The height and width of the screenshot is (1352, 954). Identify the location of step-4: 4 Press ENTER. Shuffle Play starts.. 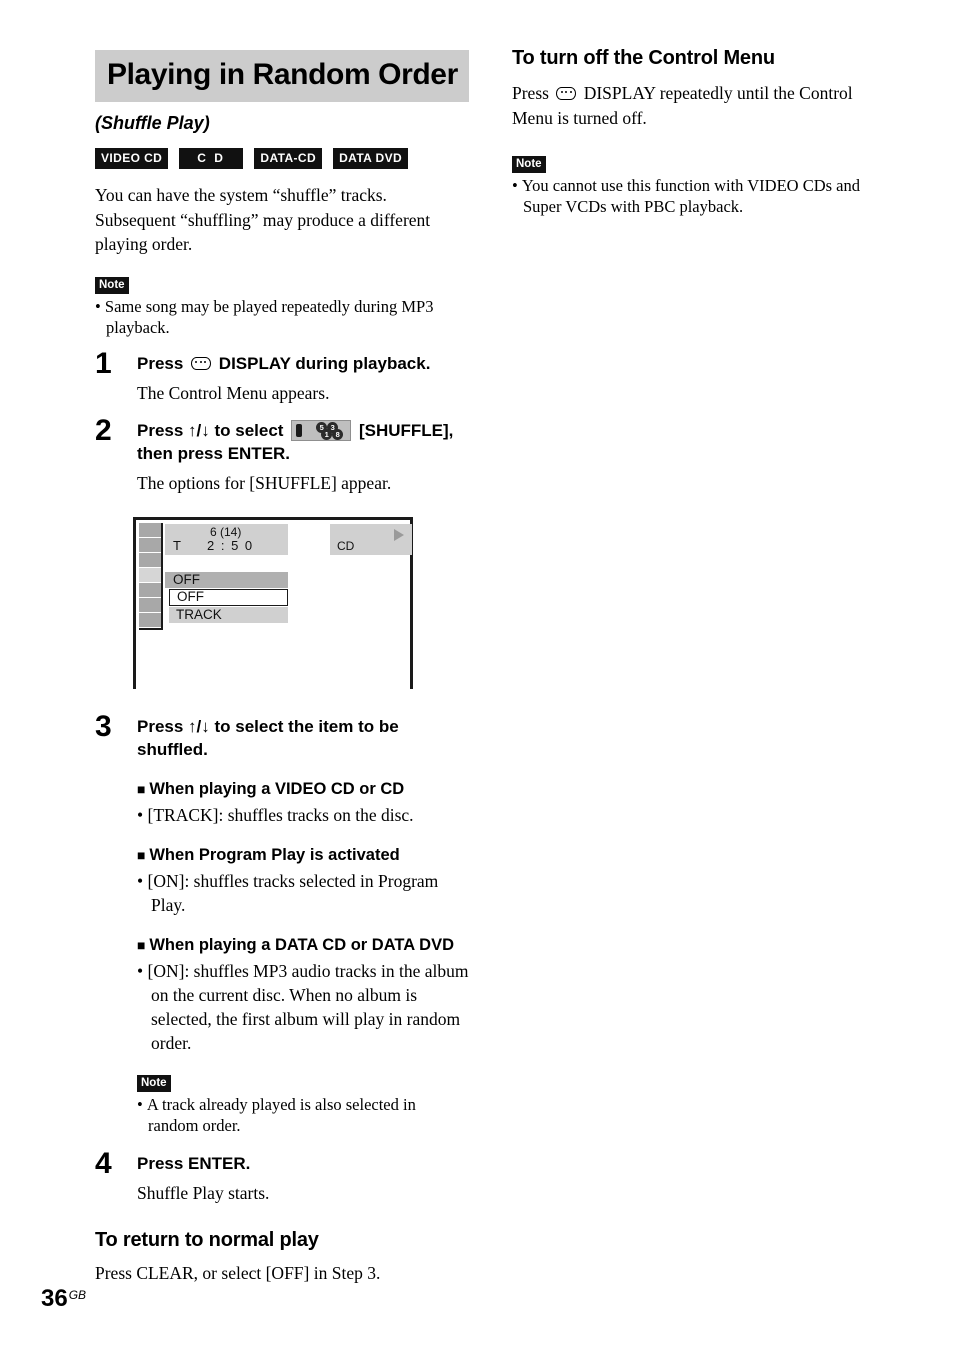
(282, 1176).